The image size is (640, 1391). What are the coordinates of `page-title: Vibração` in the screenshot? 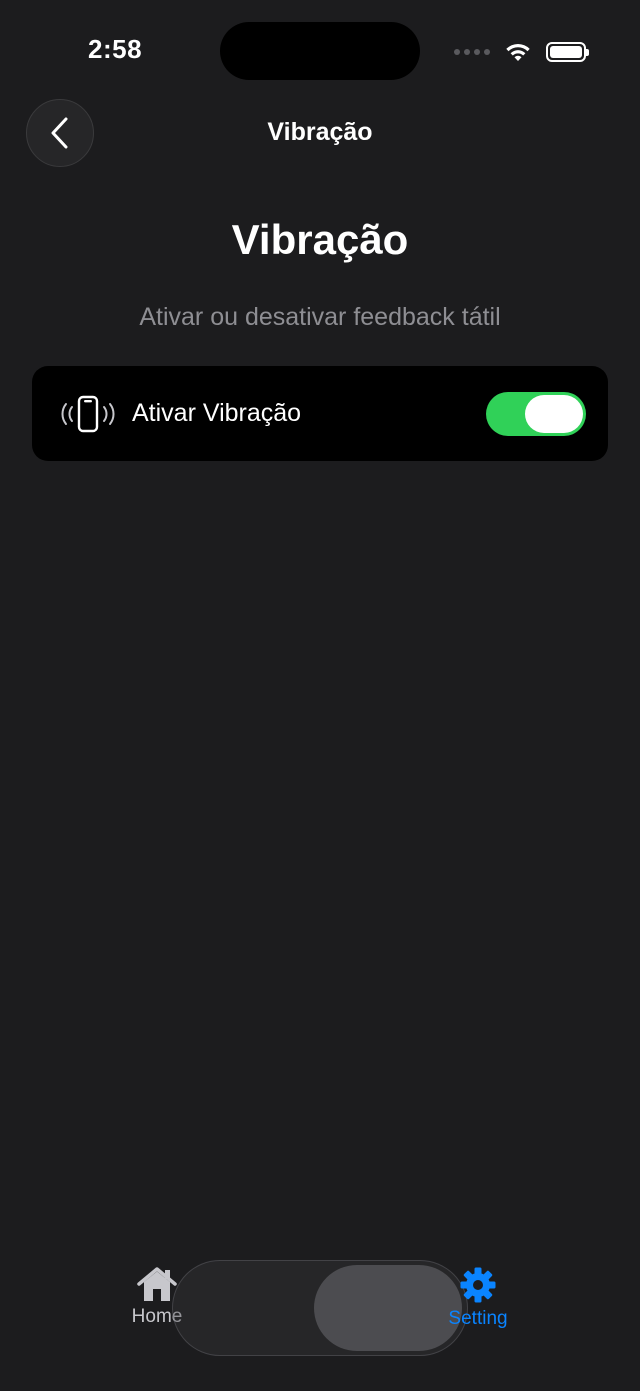 It's located at (320, 239).